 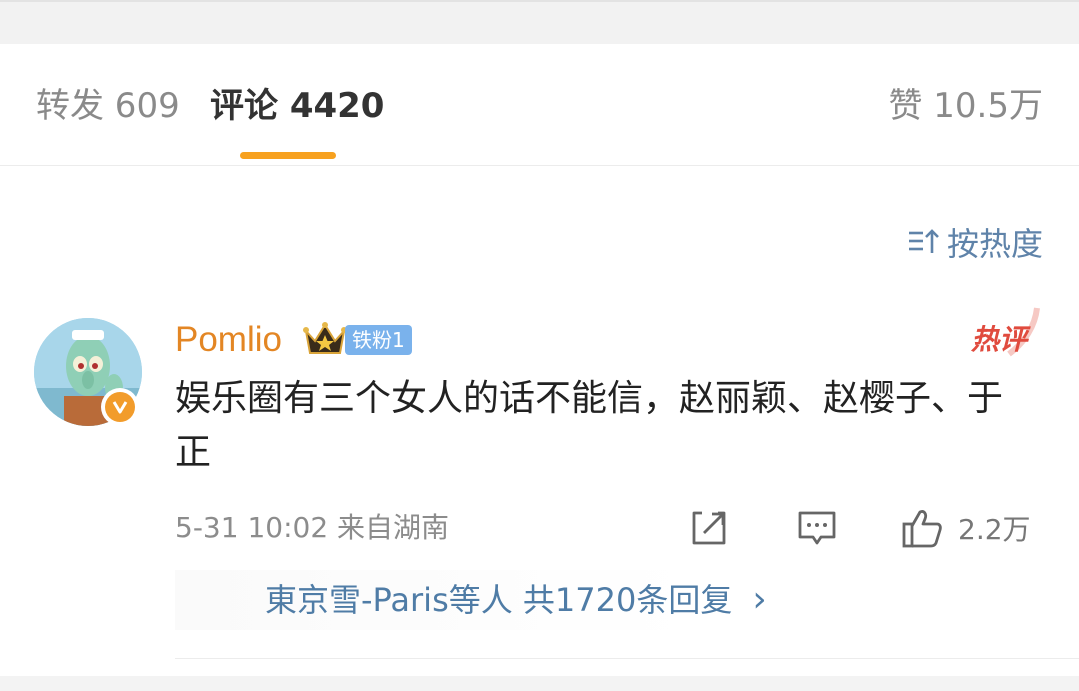 What do you see at coordinates (108, 106) in the screenshot?
I see `tab-repost: 转发 609` at bounding box center [108, 106].